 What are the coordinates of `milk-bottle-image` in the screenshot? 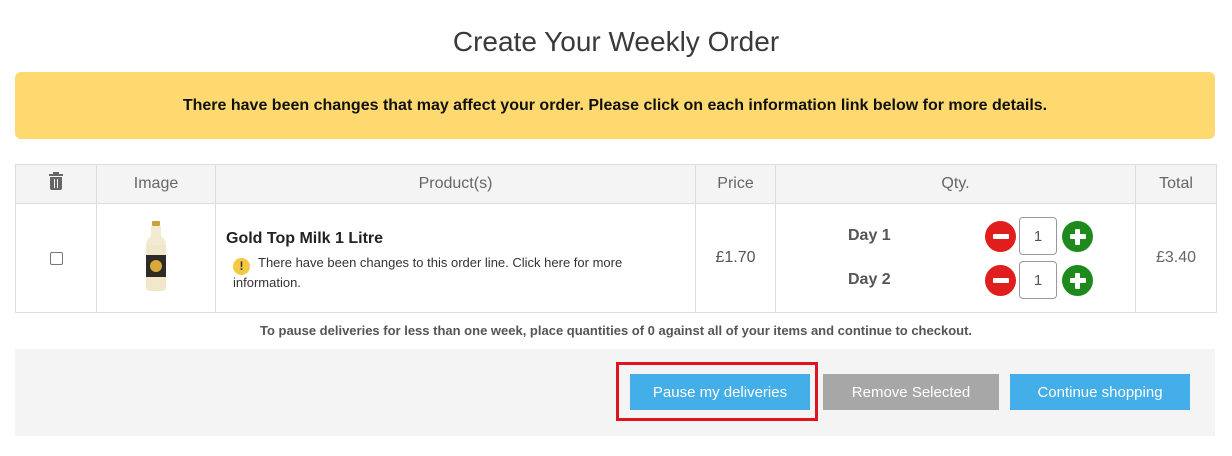 It's located at (156, 257).